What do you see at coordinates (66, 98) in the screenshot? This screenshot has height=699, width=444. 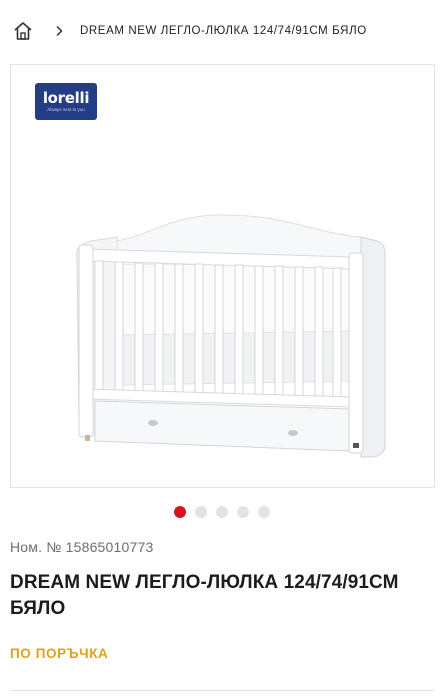 I see `brand-logo-text: lorelli` at bounding box center [66, 98].